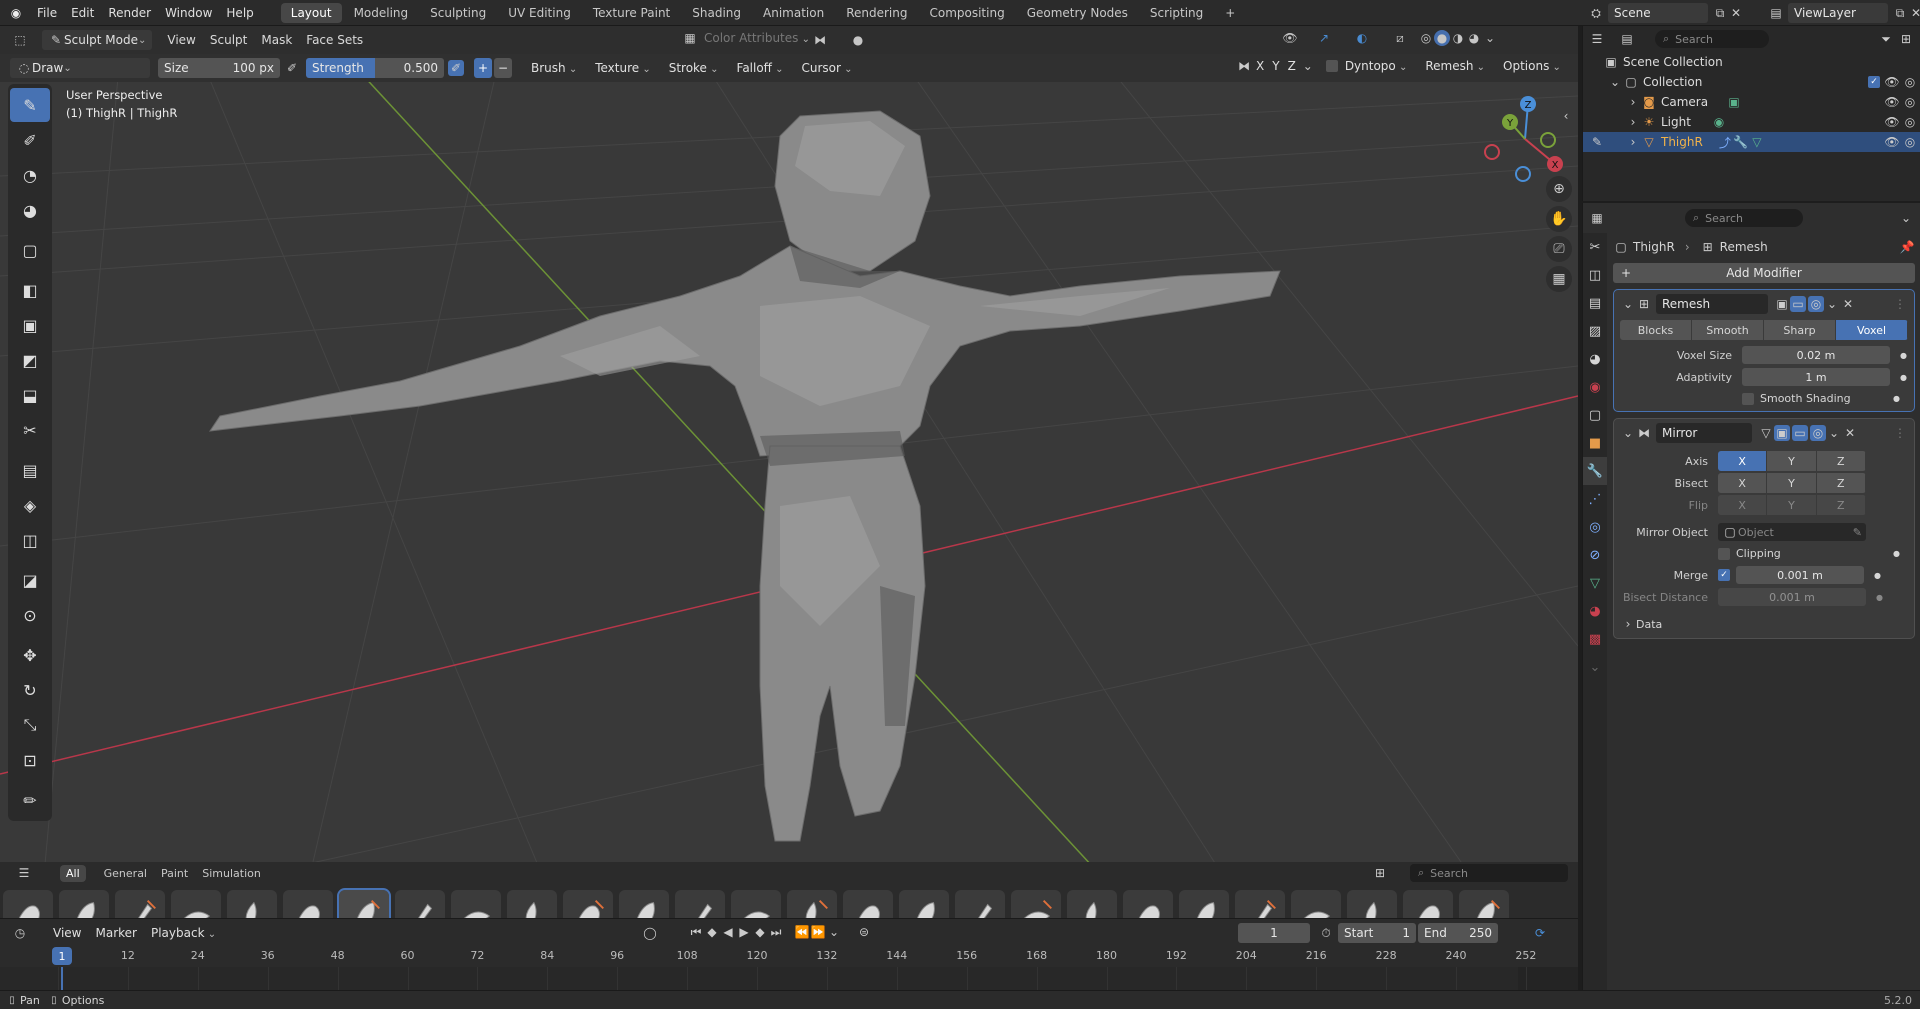 Image resolution: width=1920 pixels, height=1009 pixels. What do you see at coordinates (1838, 13) in the screenshot?
I see `view-layer-field: ViewLayer` at bounding box center [1838, 13].